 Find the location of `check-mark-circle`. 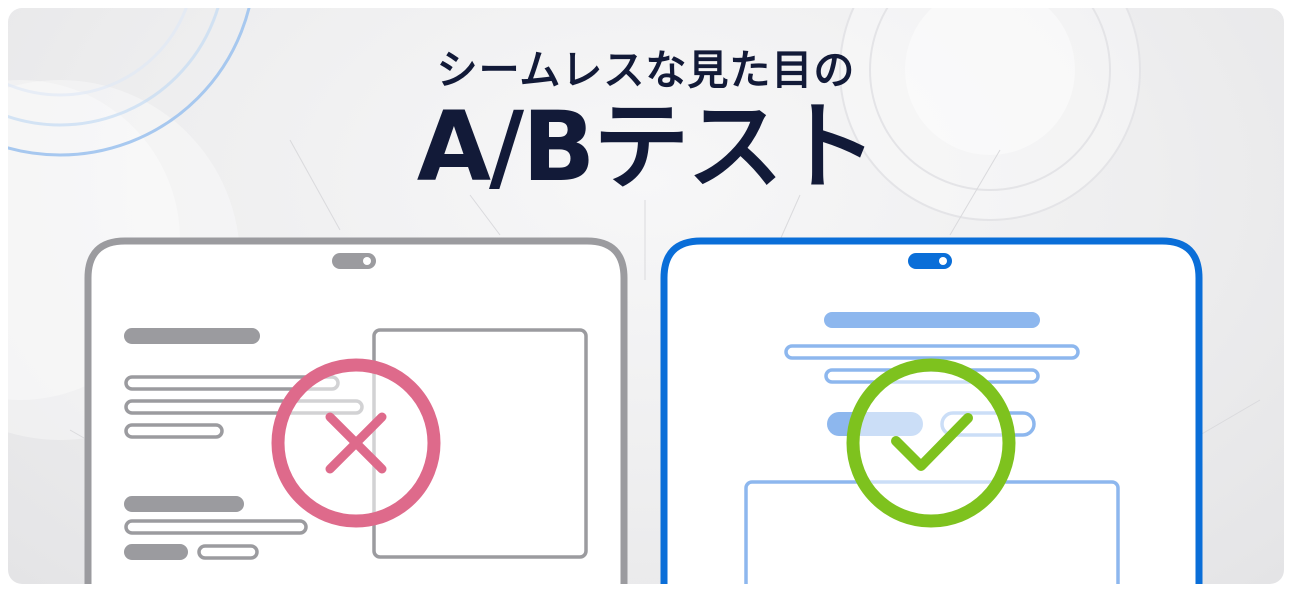

check-mark-circle is located at coordinates (931, 443).